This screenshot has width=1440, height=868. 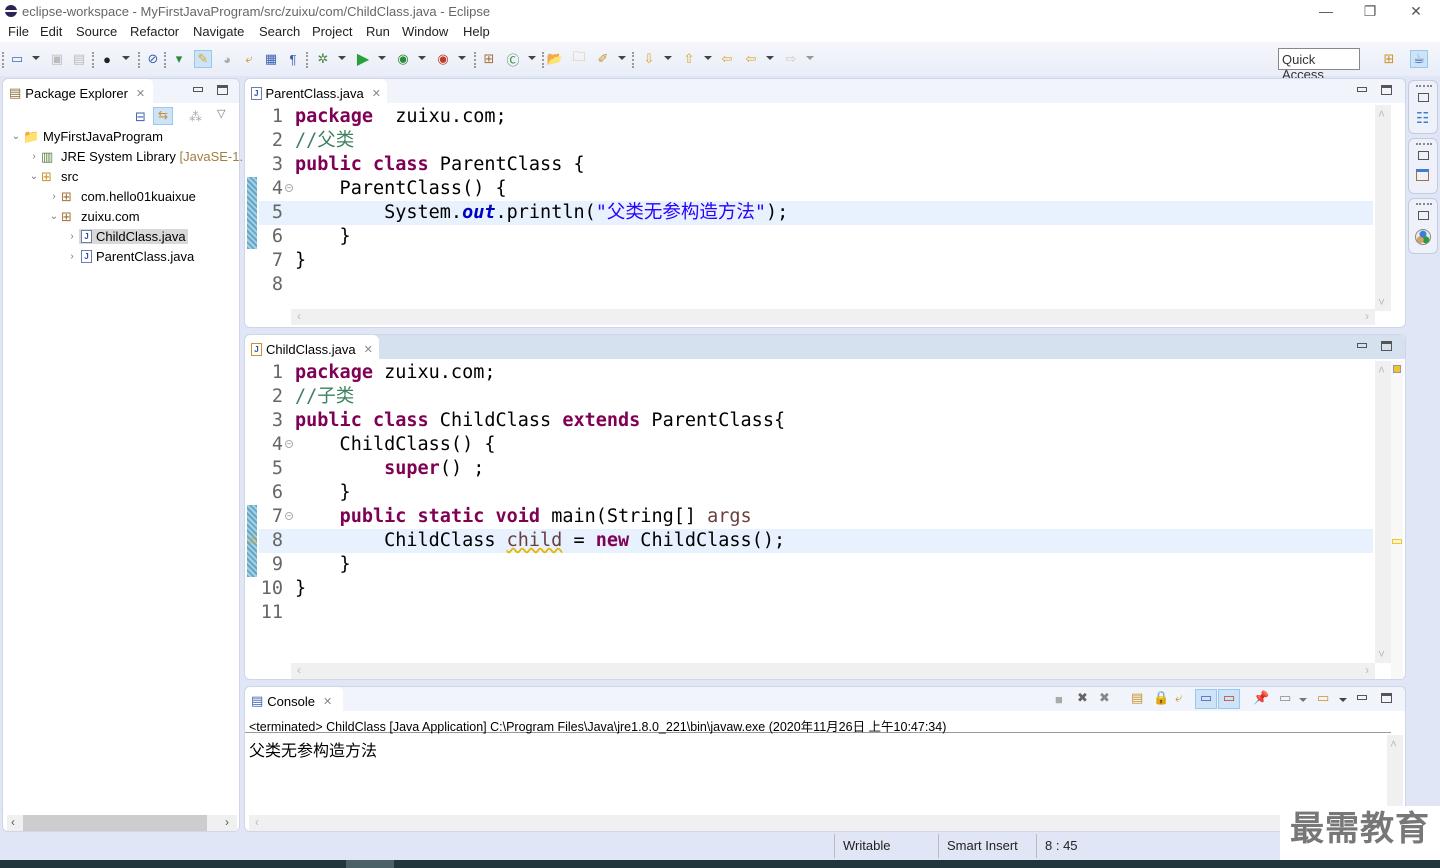 What do you see at coordinates (140, 117) in the screenshot?
I see `collapse-all-icon: ⊟` at bounding box center [140, 117].